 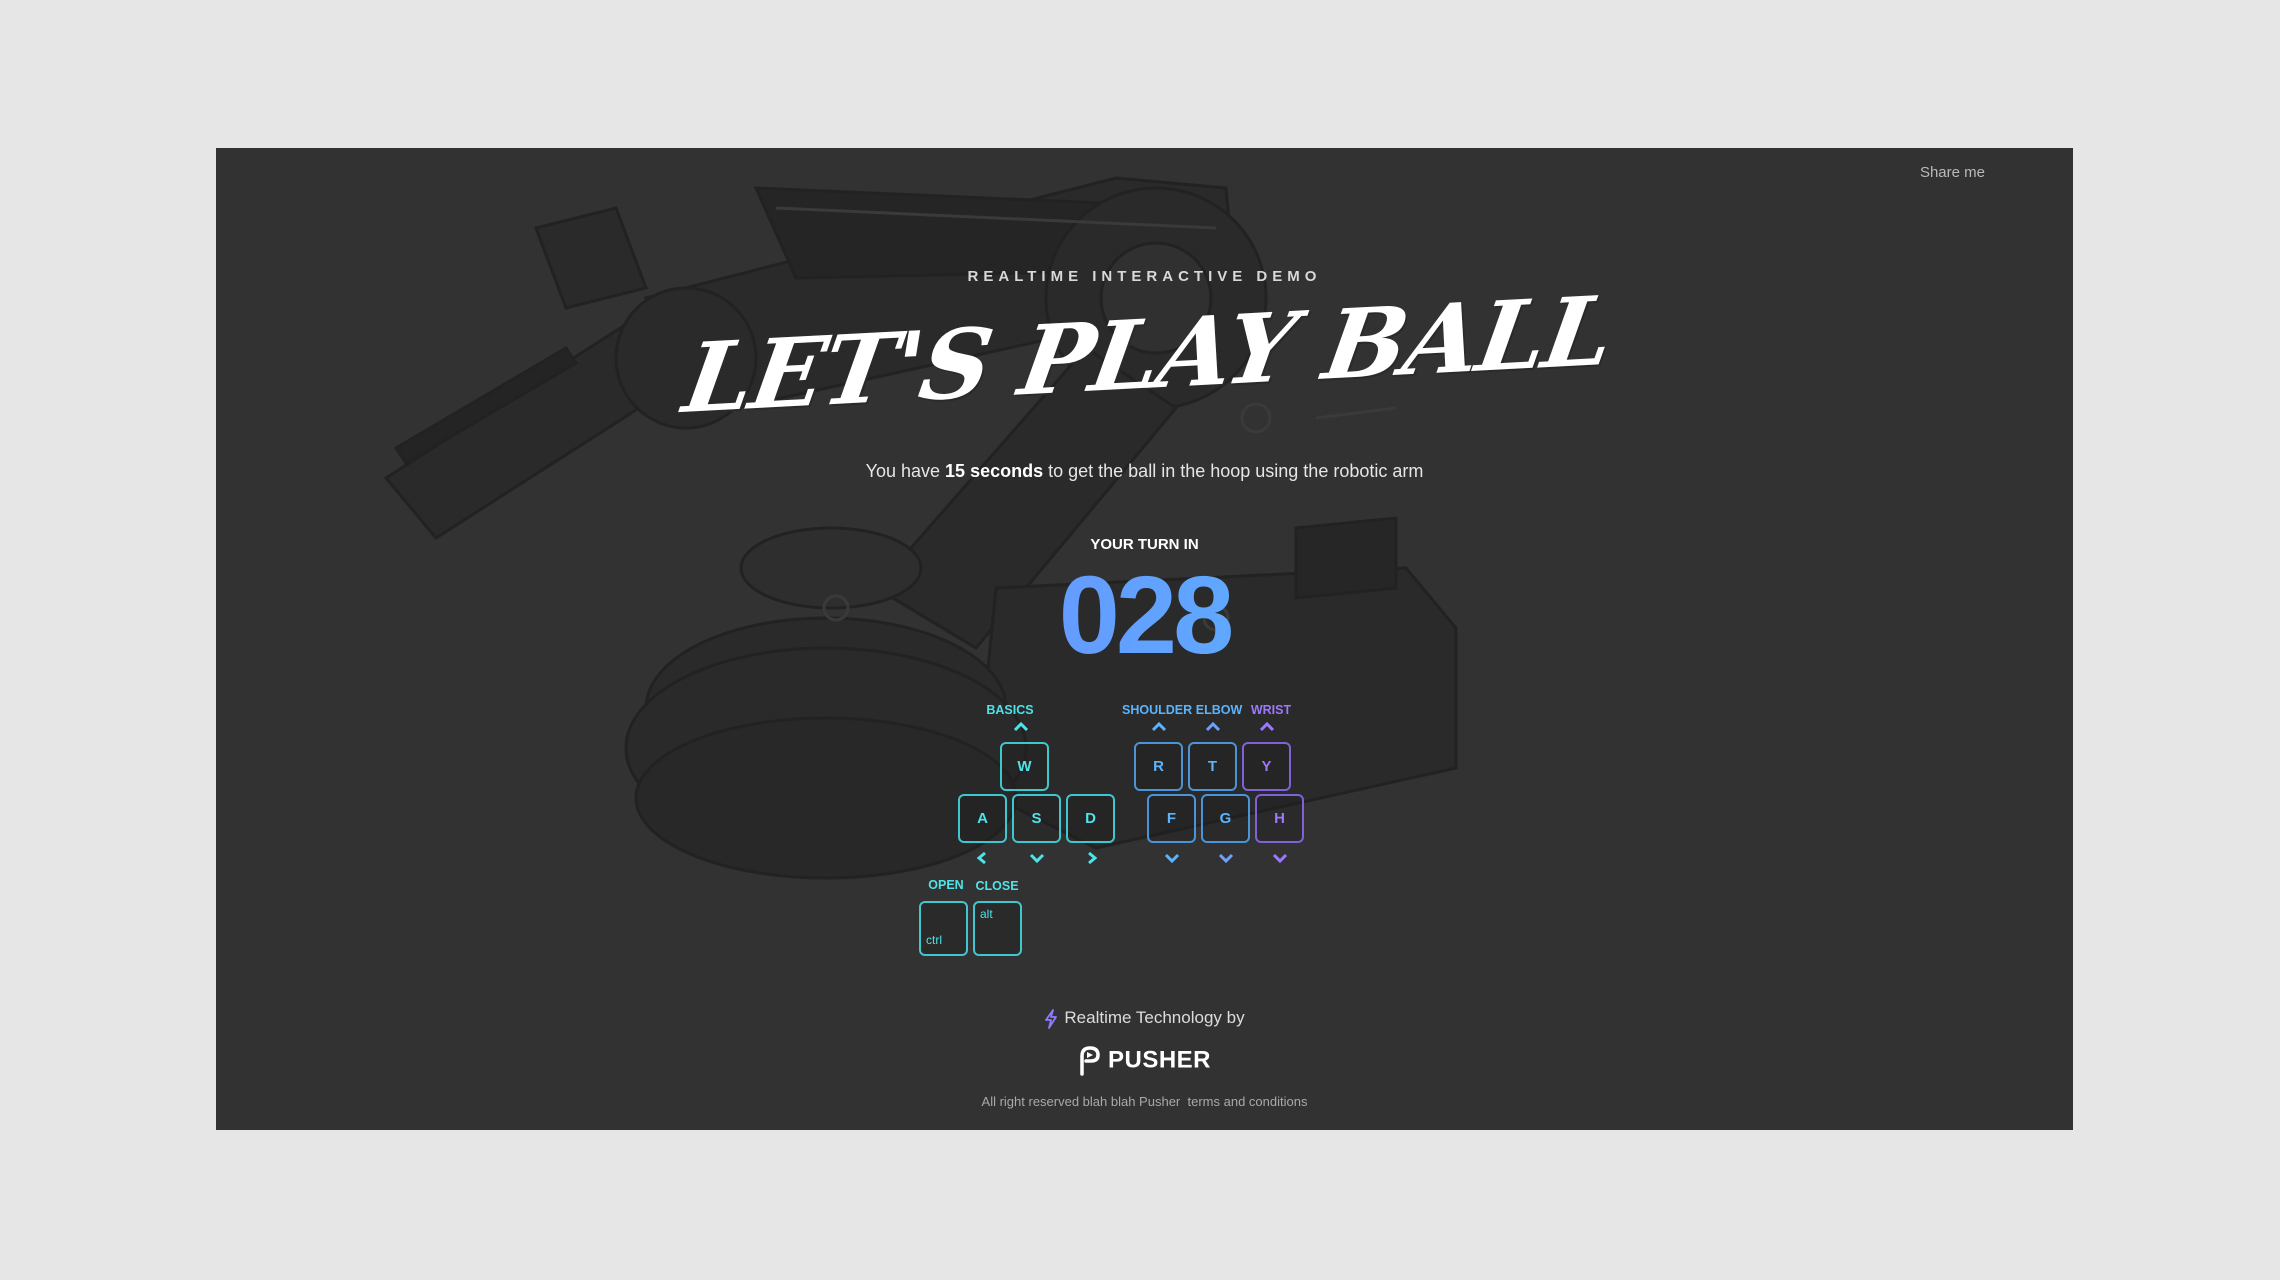 What do you see at coordinates (1090, 1061) in the screenshot?
I see `pusher-logo-icon` at bounding box center [1090, 1061].